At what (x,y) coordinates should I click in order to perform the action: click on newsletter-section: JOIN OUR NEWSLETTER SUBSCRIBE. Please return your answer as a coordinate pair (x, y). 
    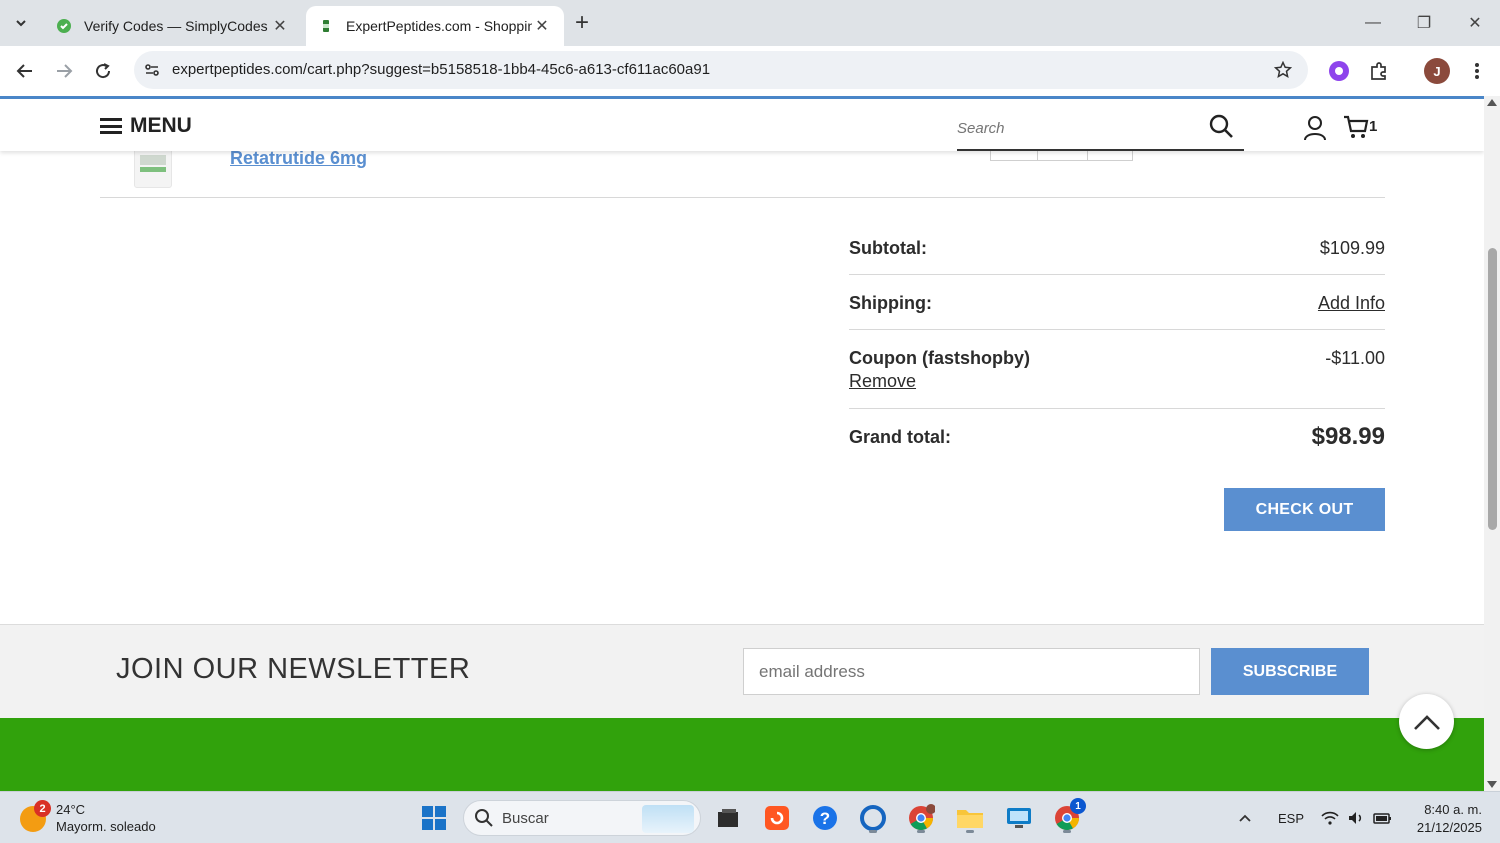
    Looking at the image, I should click on (742, 671).